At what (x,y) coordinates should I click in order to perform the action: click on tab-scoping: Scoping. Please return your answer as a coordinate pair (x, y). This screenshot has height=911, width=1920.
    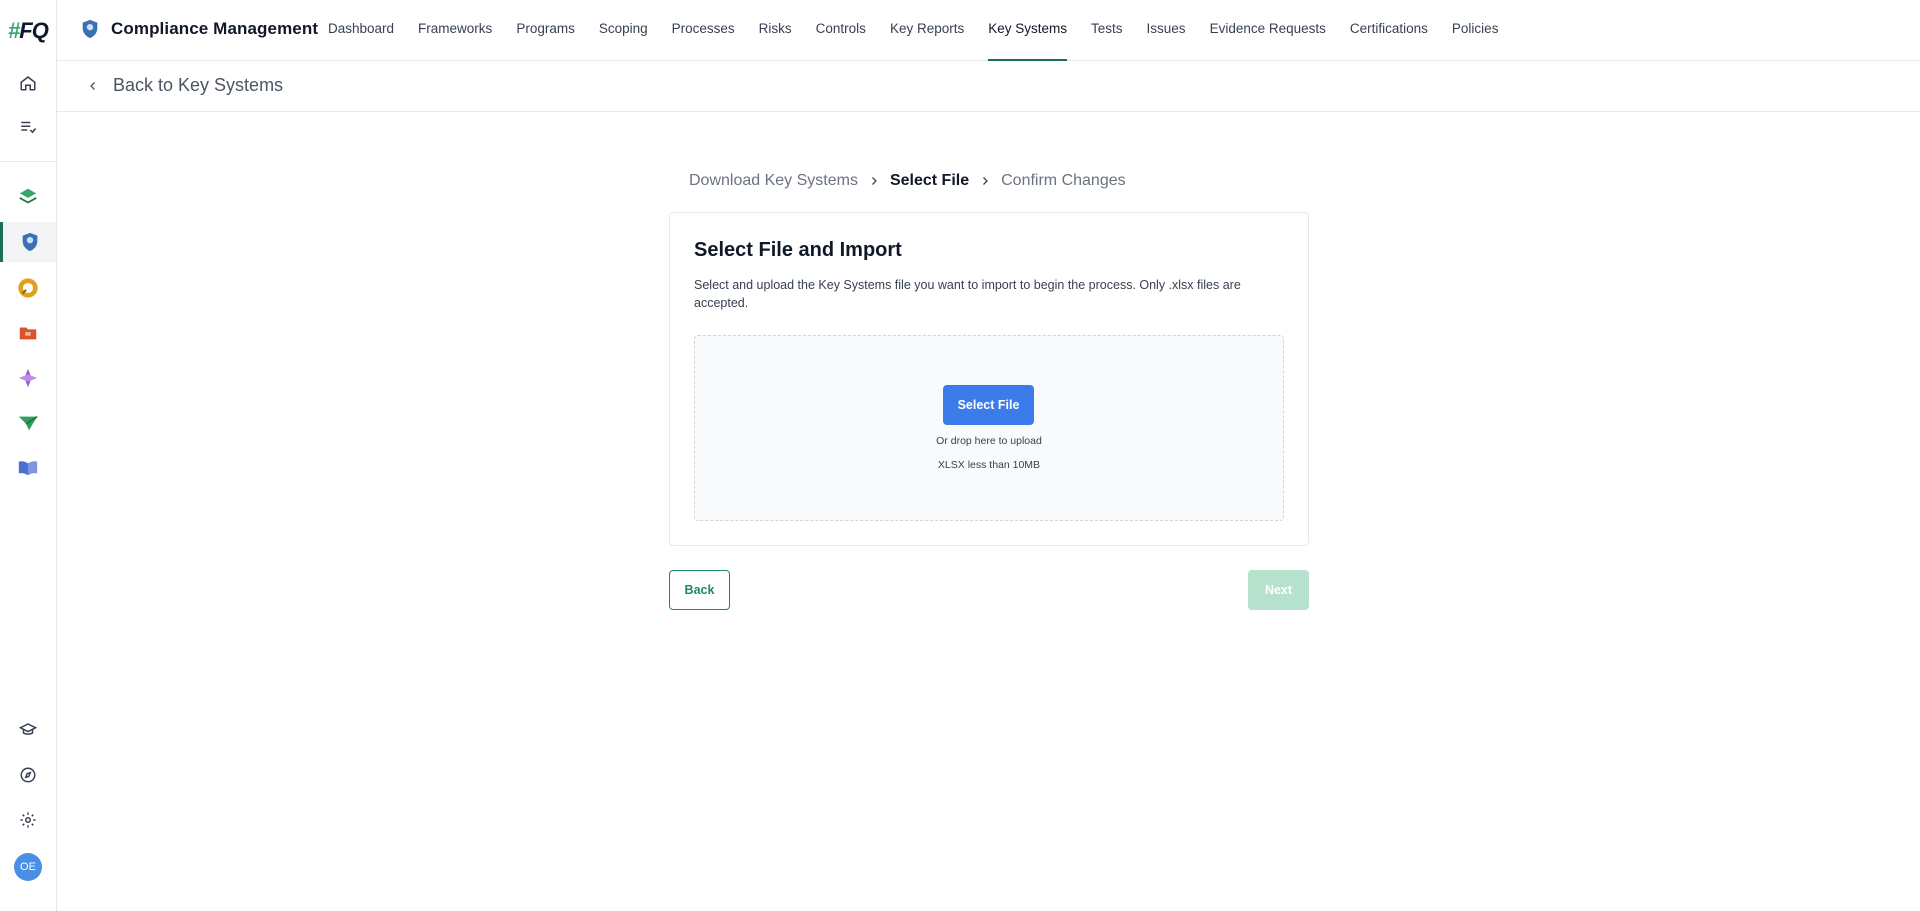
    Looking at the image, I should click on (623, 30).